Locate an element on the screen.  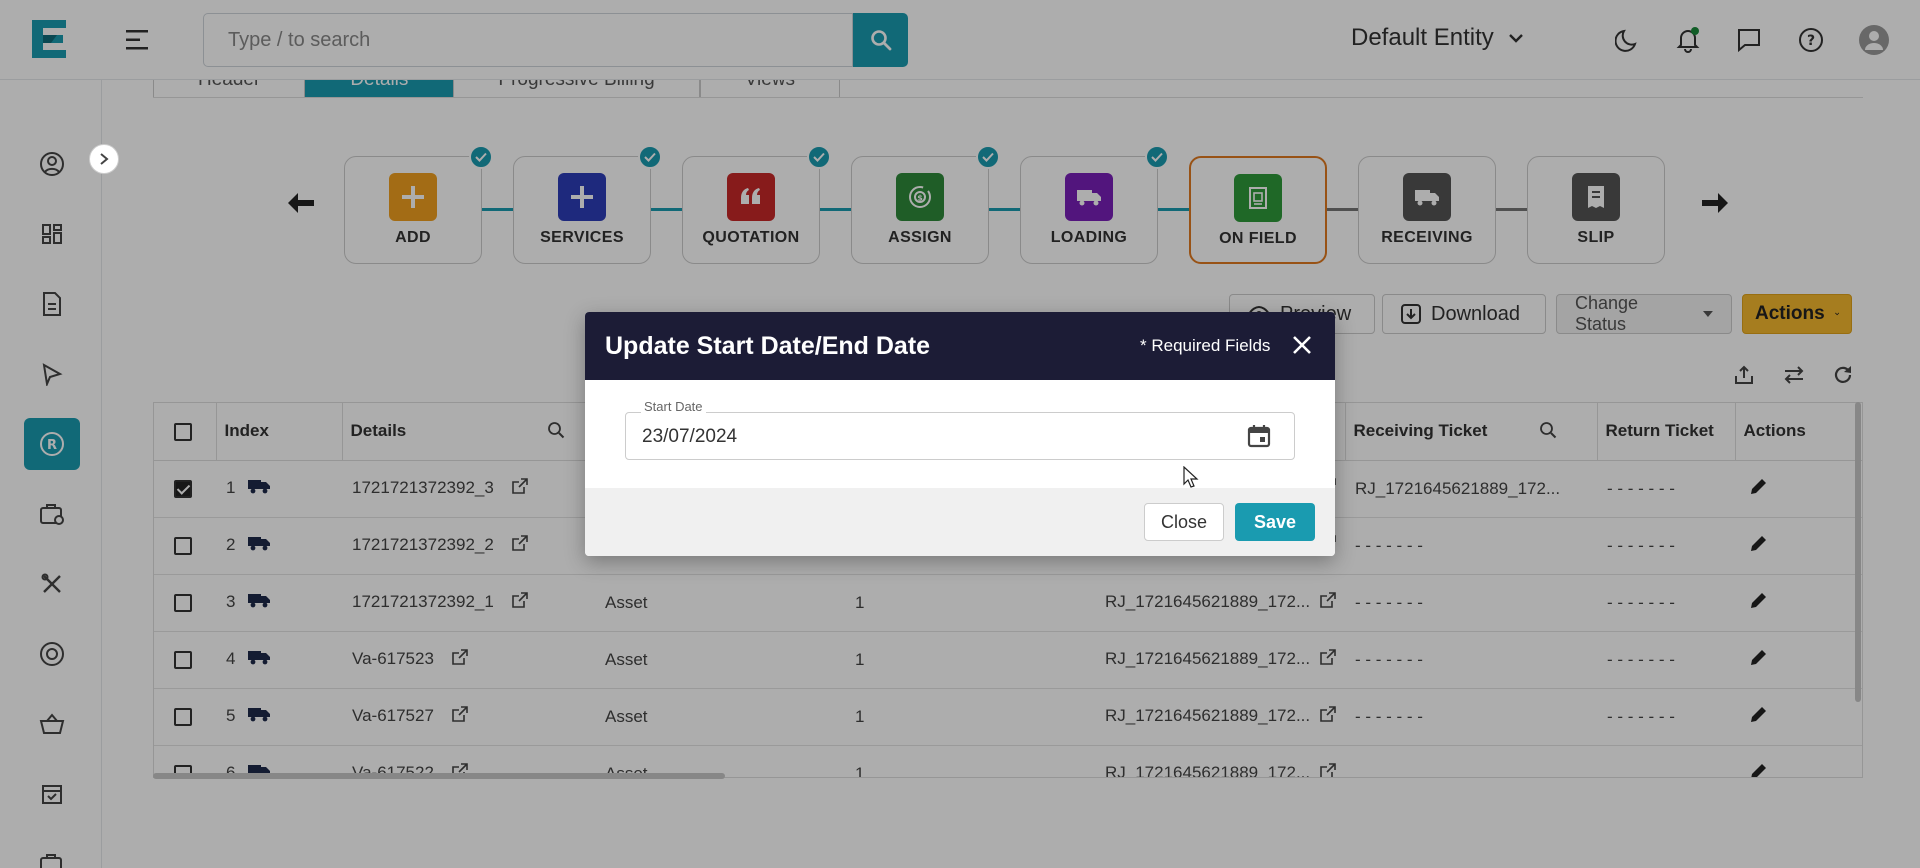
start-date-label: Start Date is located at coordinates (673, 406).